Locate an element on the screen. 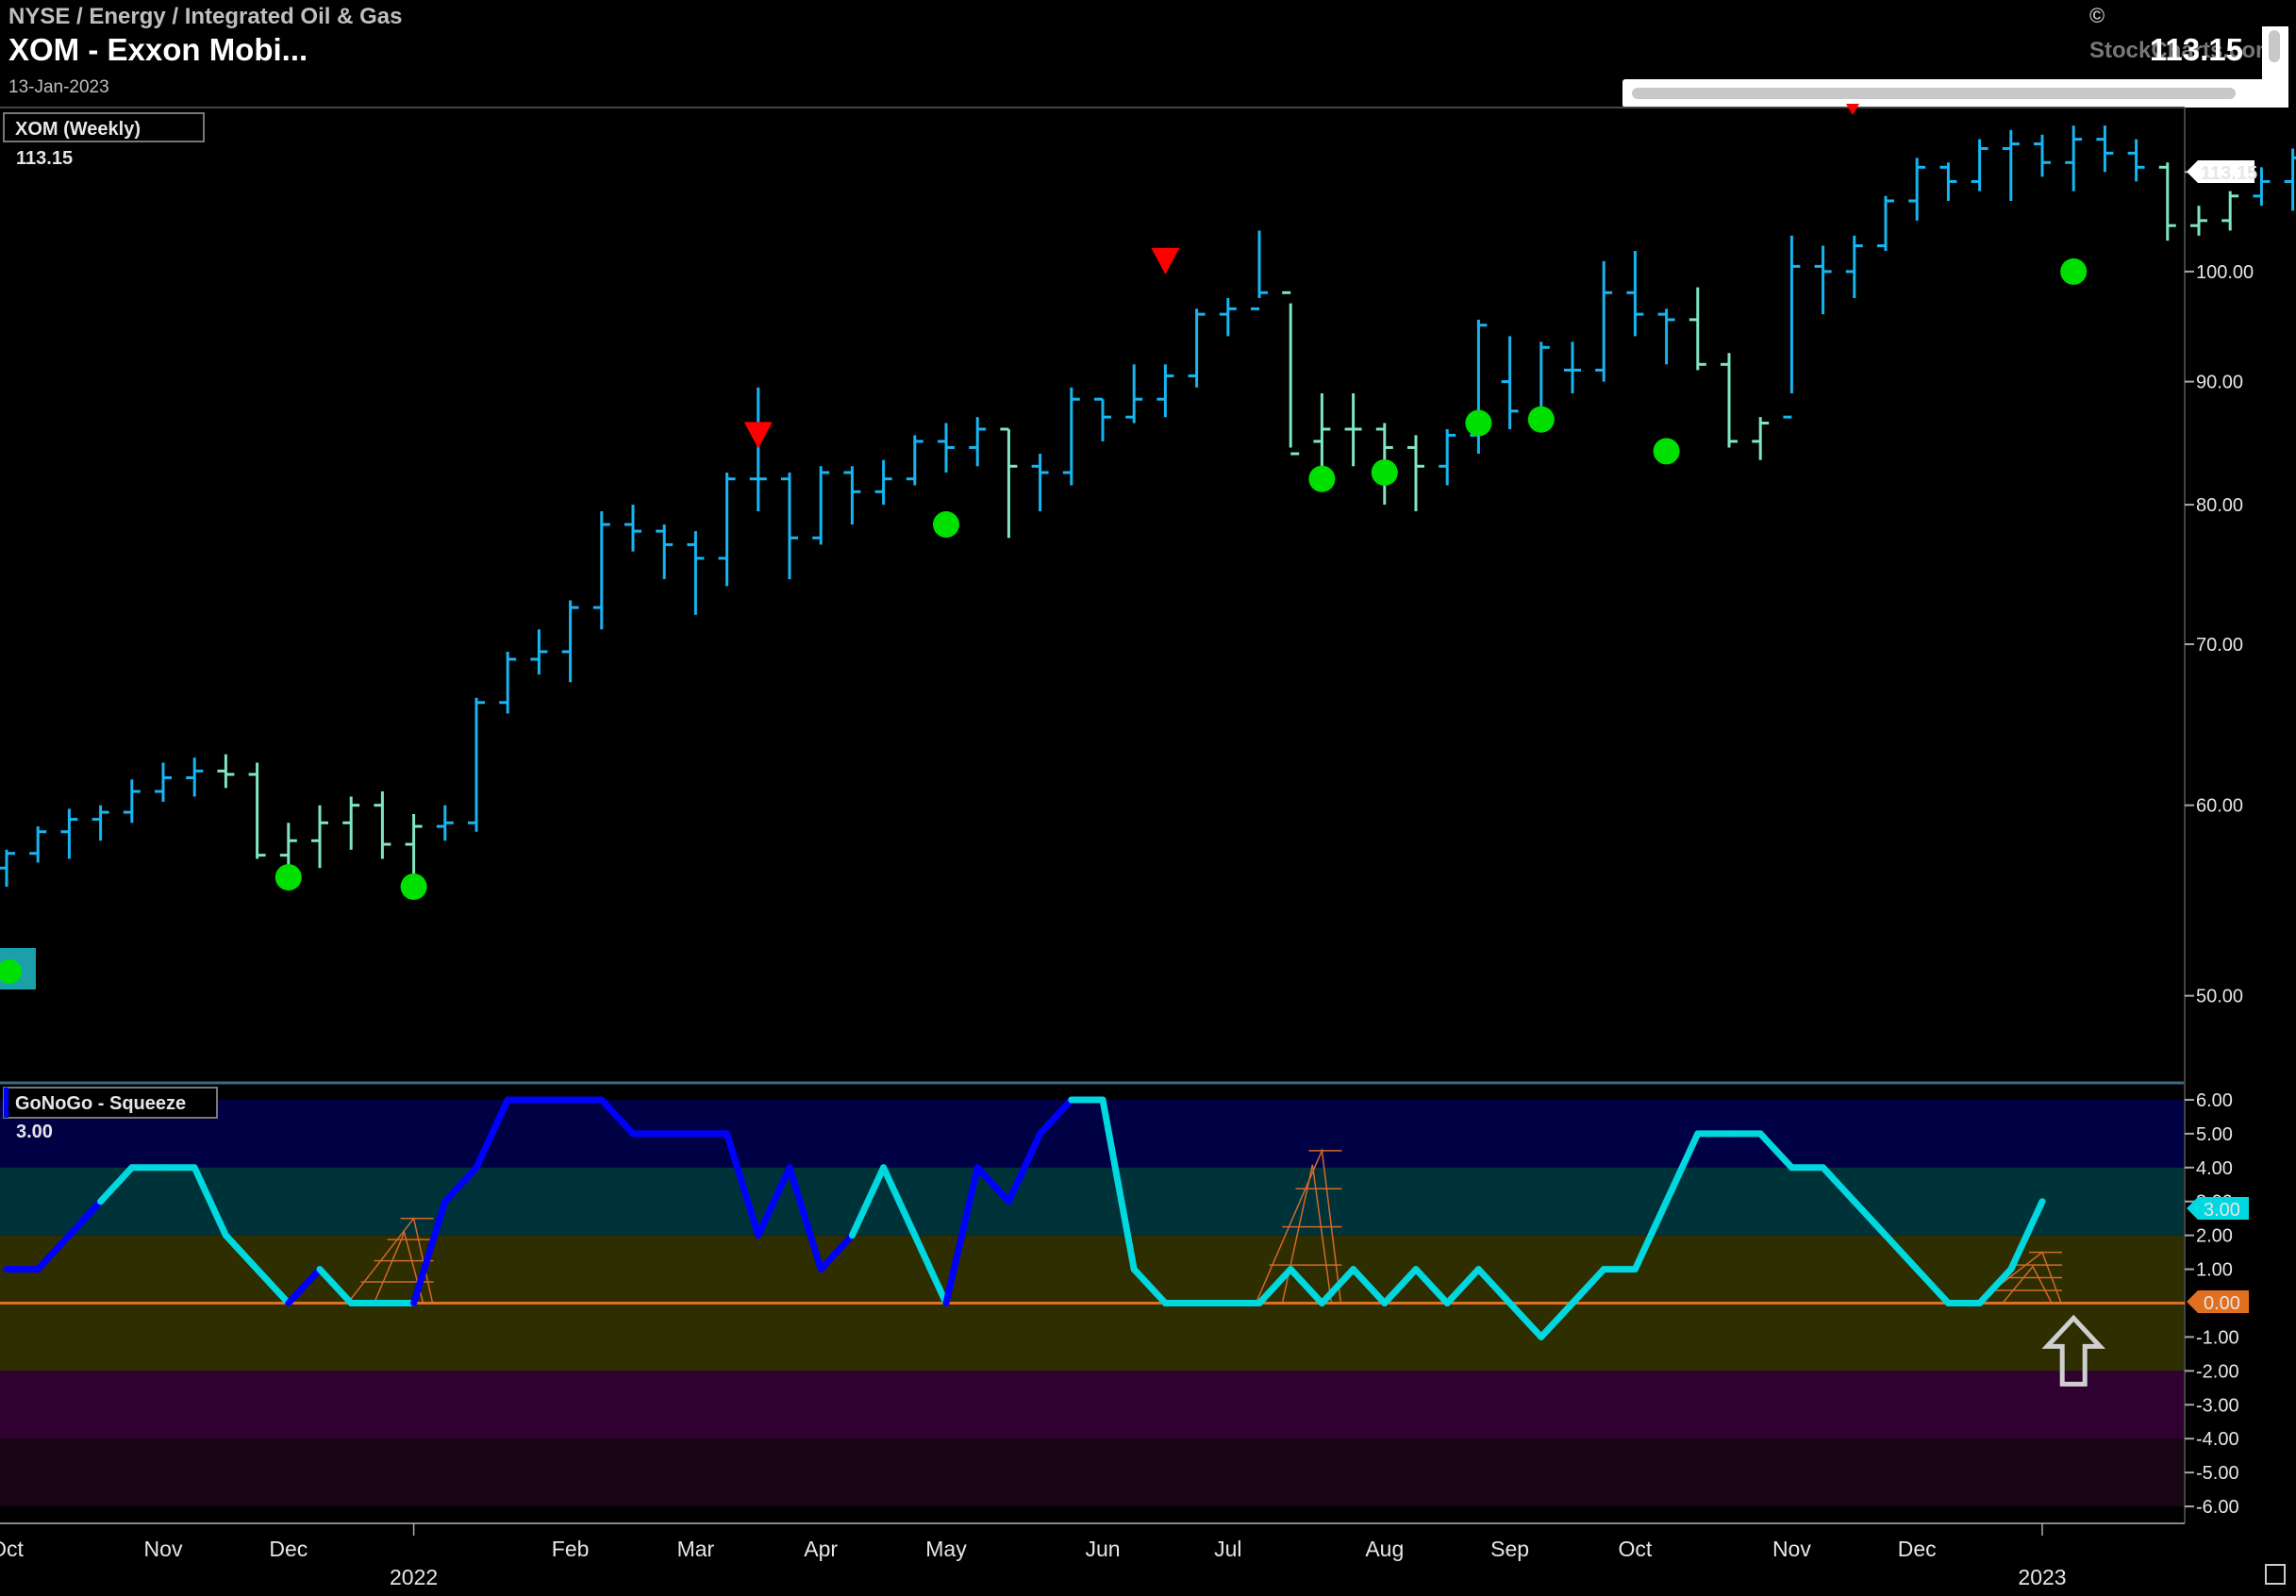 Image resolution: width=2296 pixels, height=1596 pixels. osc-tick-label: -2.00 is located at coordinates (2217, 1371).